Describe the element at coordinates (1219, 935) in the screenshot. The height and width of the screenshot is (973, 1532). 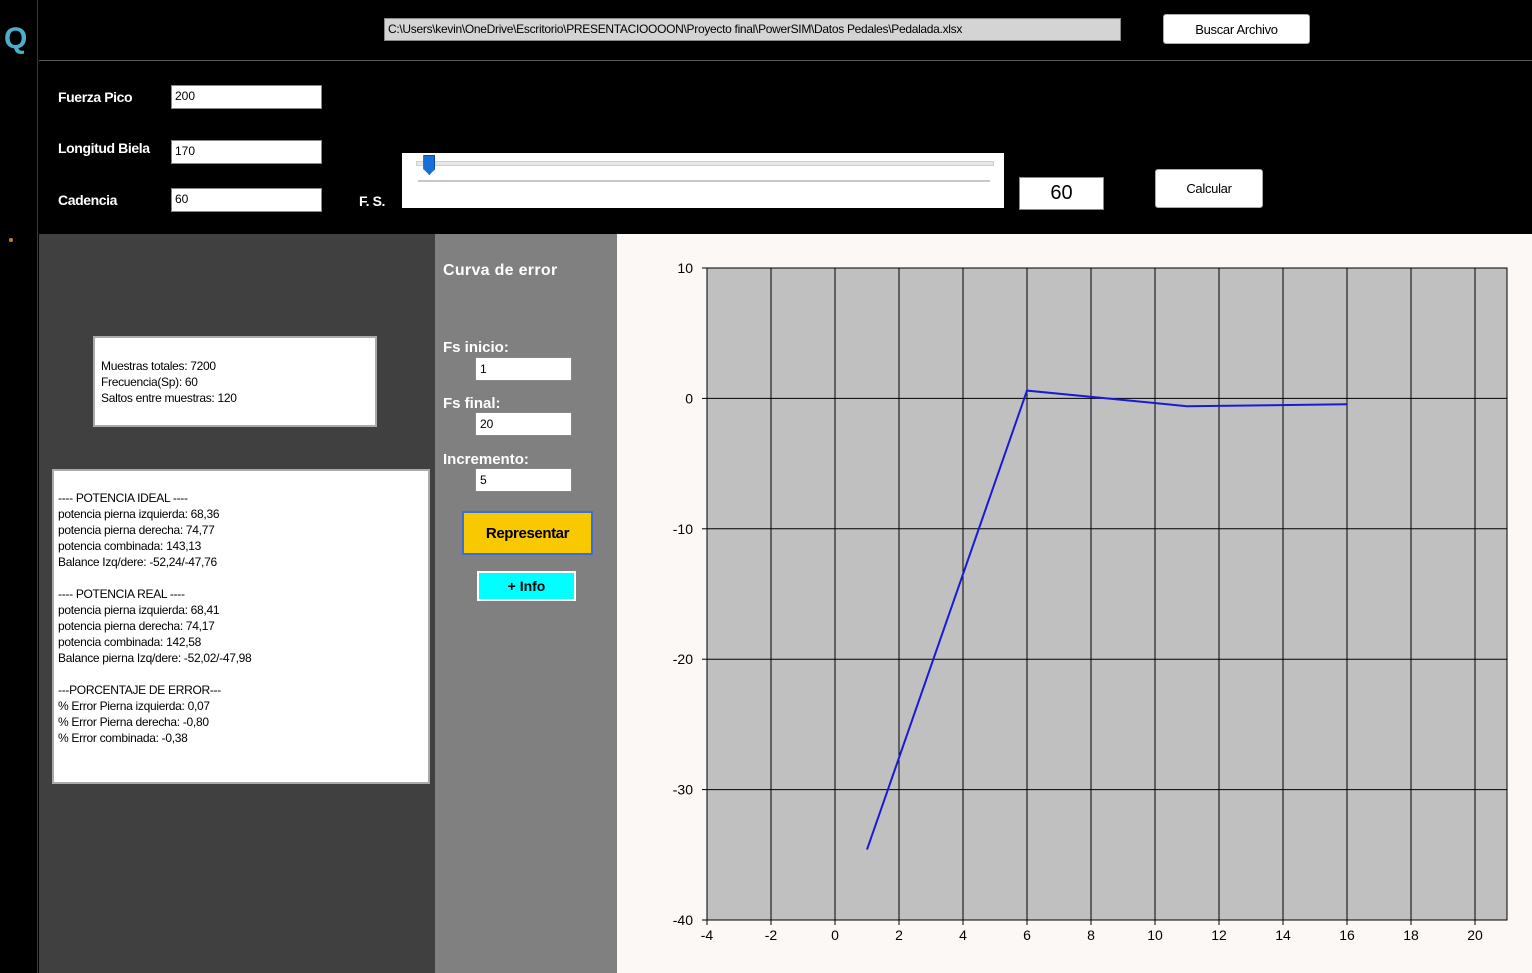
I see `x-tick-label: 12` at that location.